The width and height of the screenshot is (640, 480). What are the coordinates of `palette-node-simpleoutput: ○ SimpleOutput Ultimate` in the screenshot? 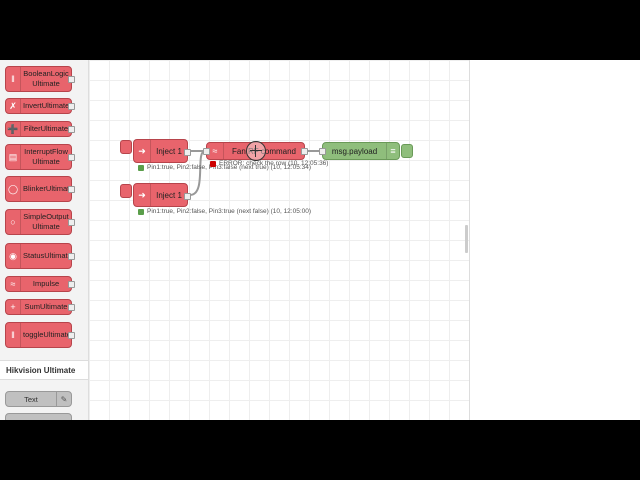 It's located at (40, 222).